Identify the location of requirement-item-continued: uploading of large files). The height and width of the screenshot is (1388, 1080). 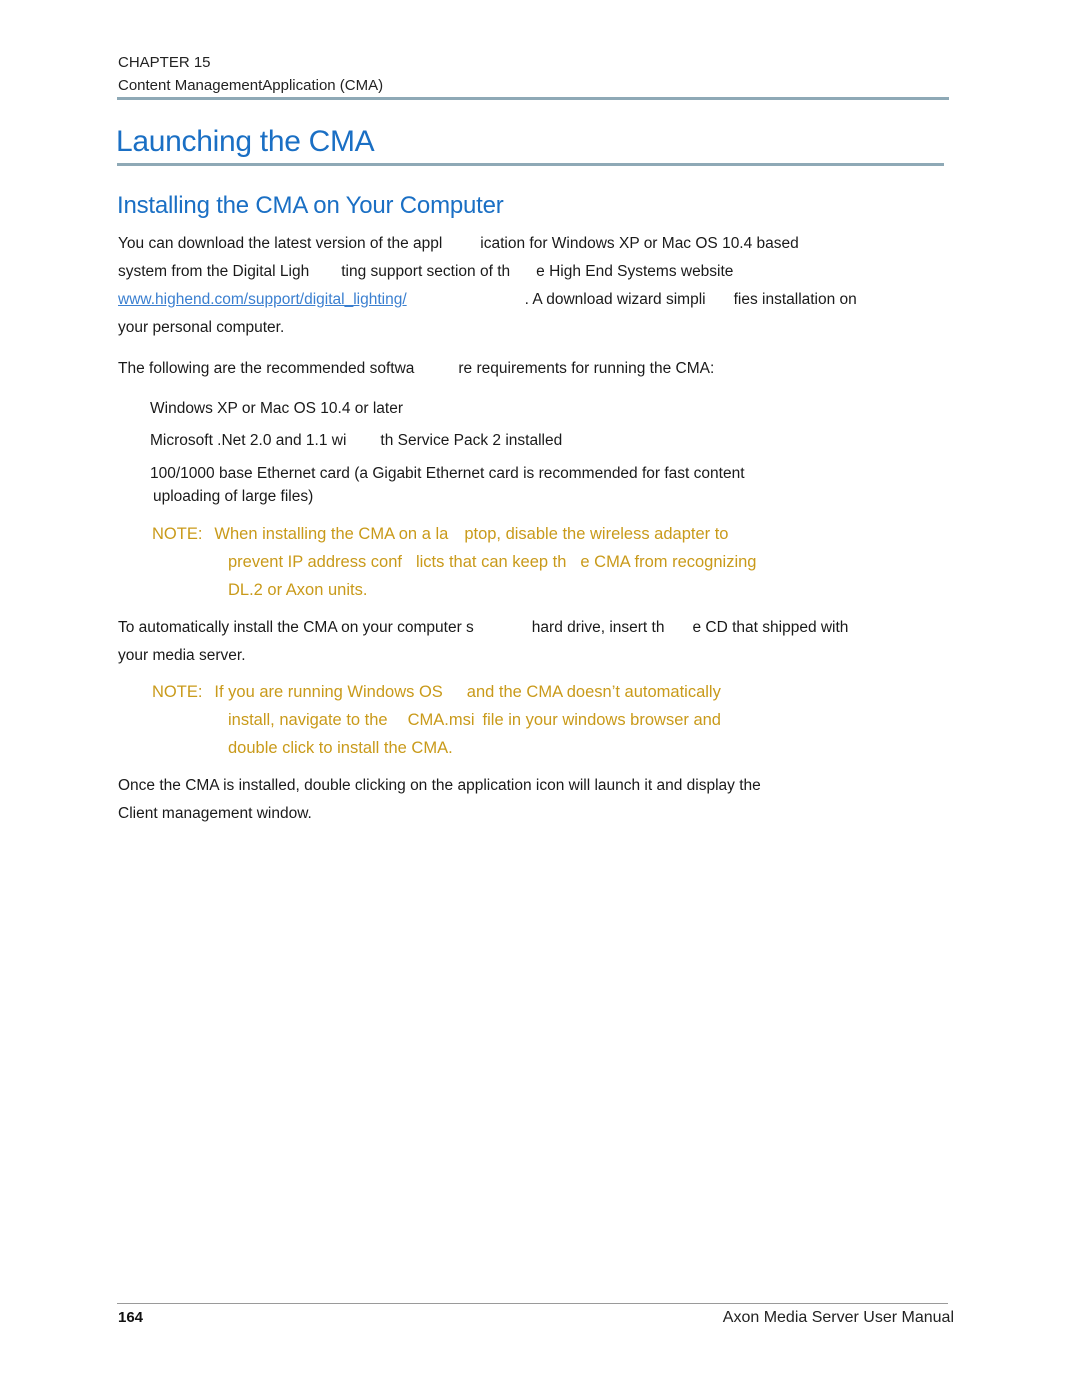
(233, 496).